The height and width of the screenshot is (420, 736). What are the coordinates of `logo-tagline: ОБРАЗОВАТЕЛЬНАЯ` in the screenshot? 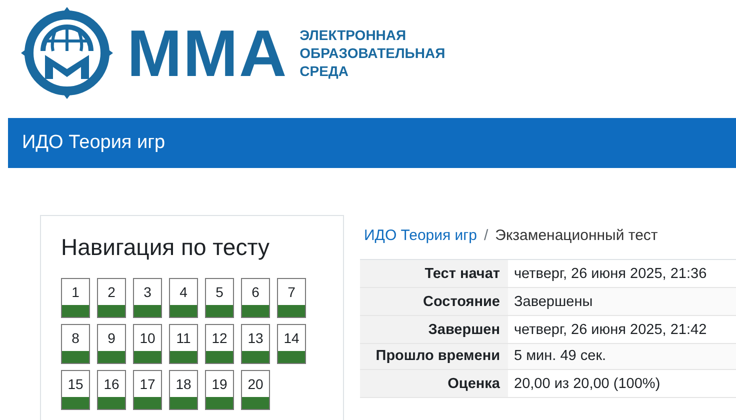 It's located at (373, 53).